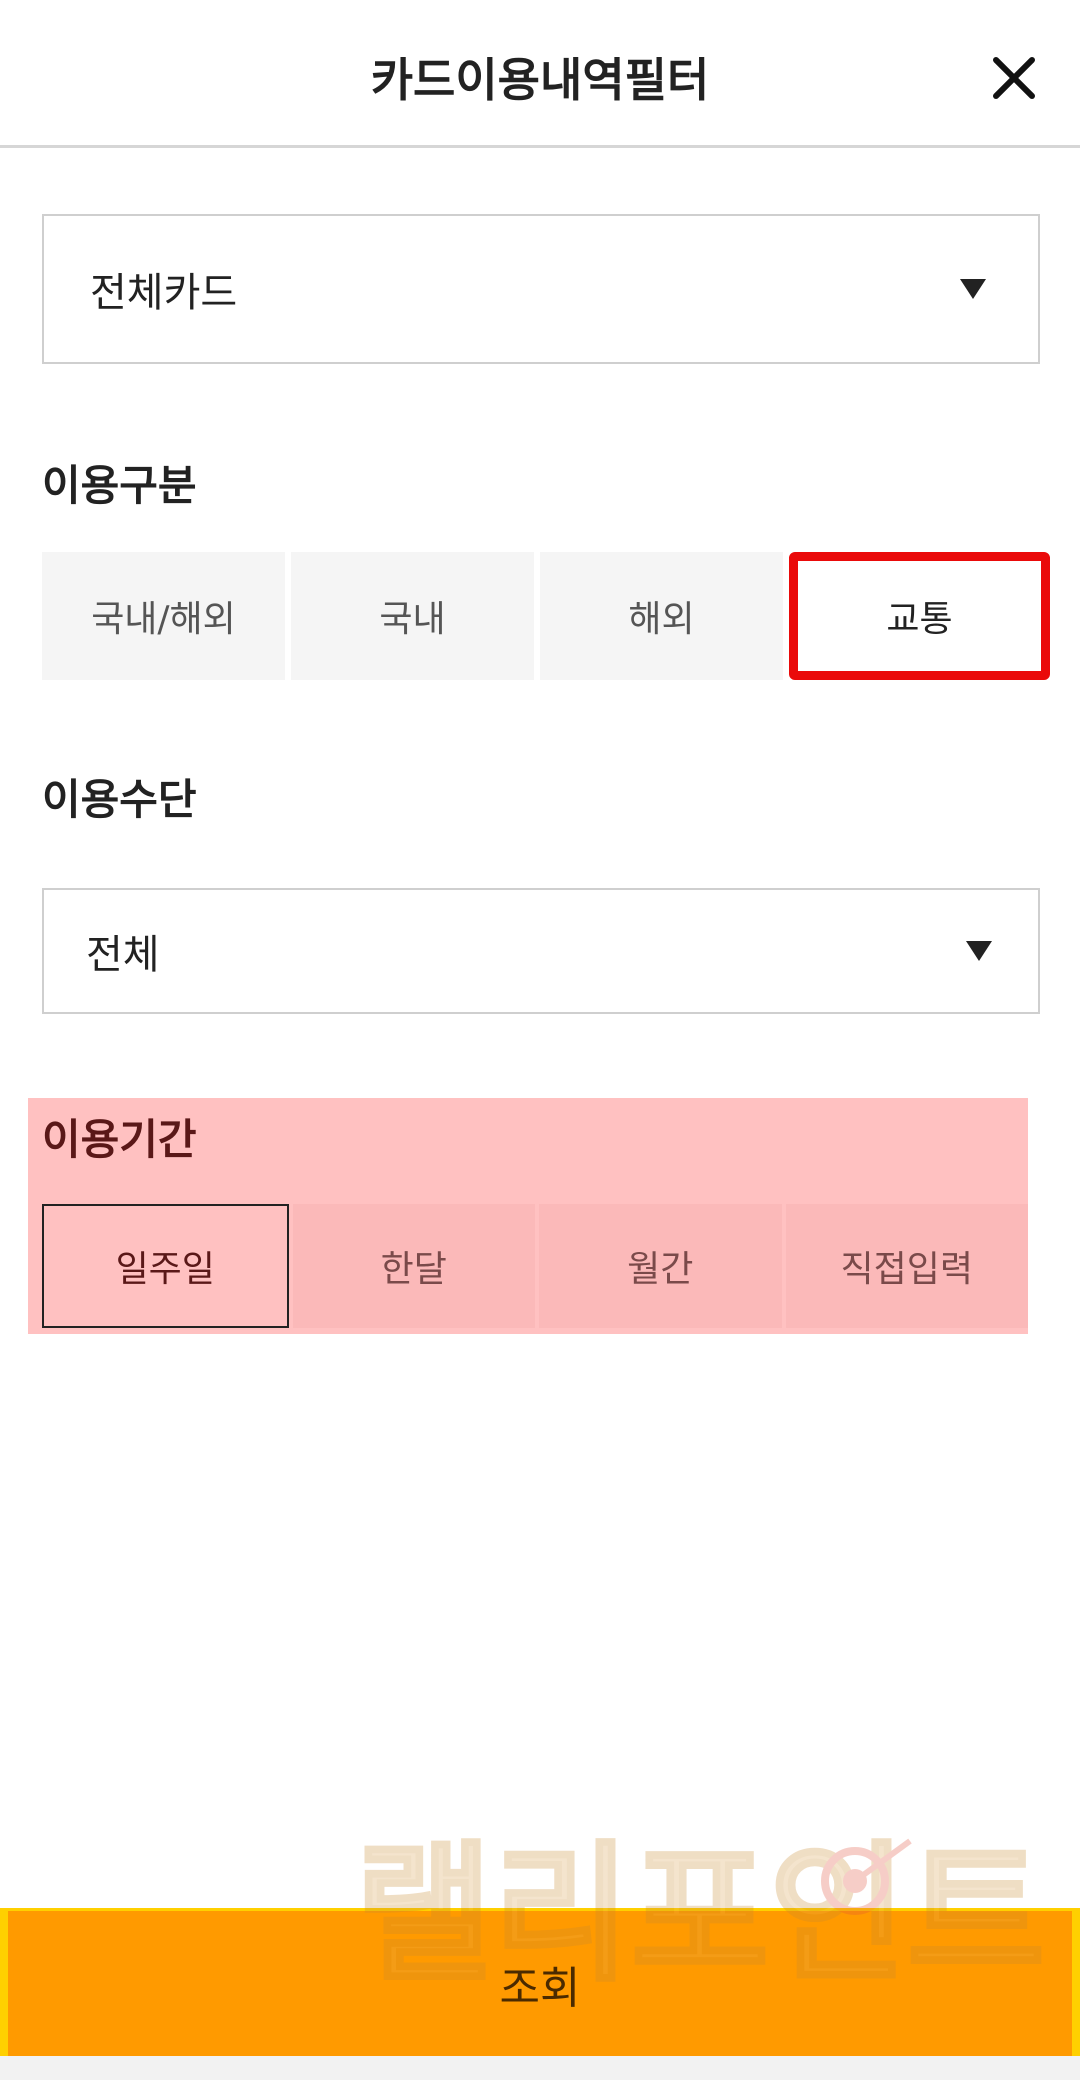 This screenshot has width=1080, height=2080. What do you see at coordinates (660, 1266) in the screenshot?
I see `usage-period-option-monthly: 월간` at bounding box center [660, 1266].